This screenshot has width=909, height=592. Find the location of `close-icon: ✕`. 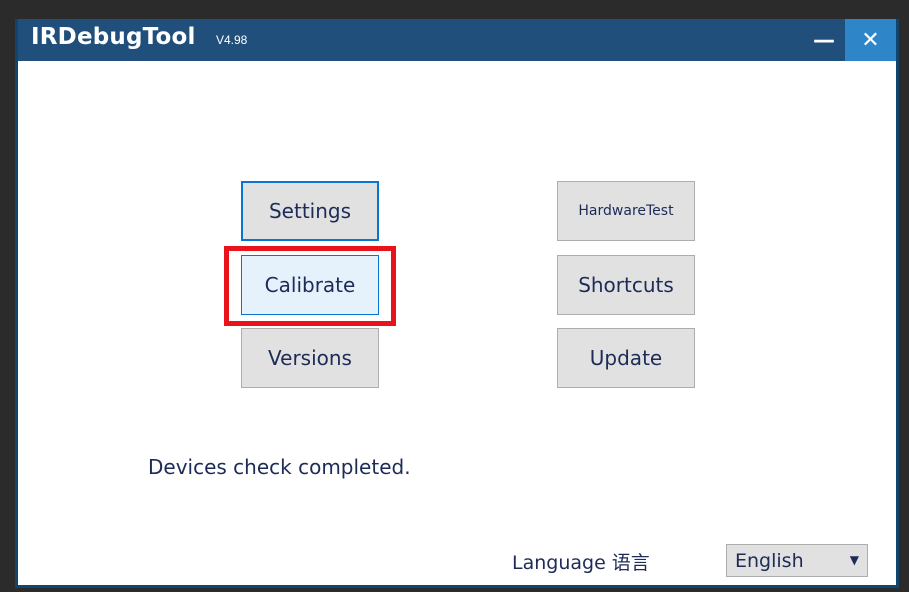

close-icon: ✕ is located at coordinates (870, 40).